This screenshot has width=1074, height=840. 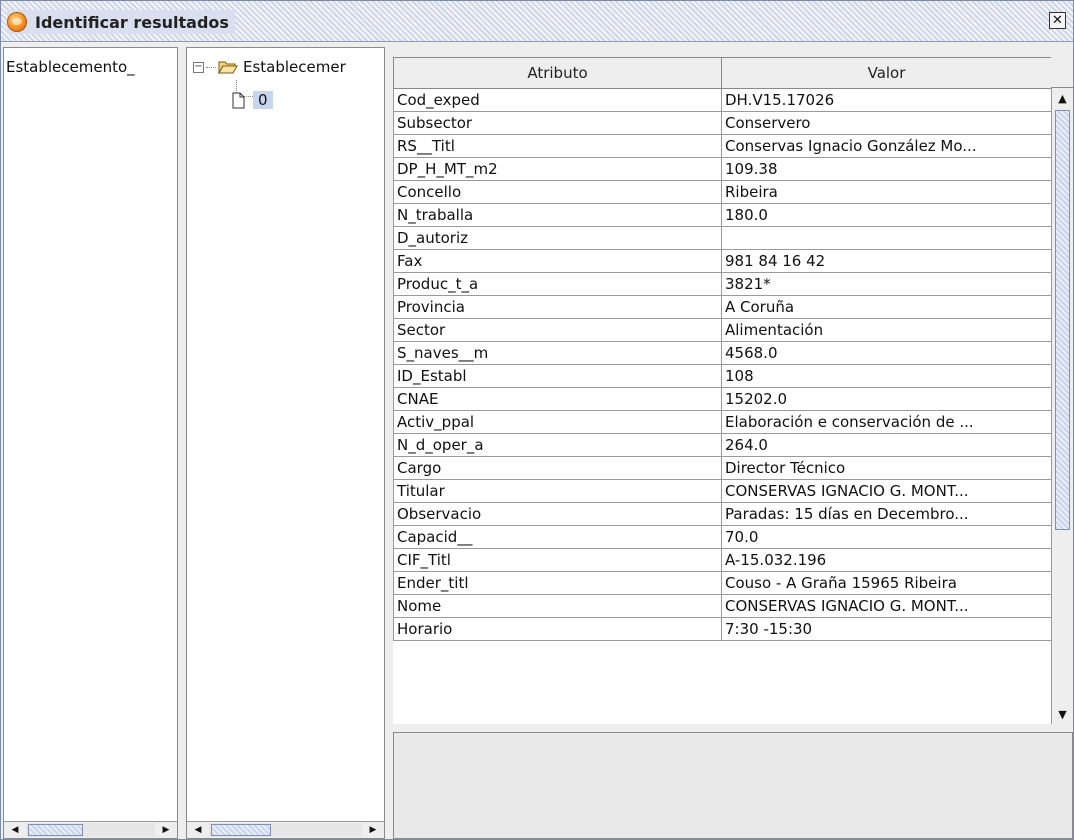 I want to click on table-vertical-scrollbar: ▲ ▼, so click(x=1062, y=406).